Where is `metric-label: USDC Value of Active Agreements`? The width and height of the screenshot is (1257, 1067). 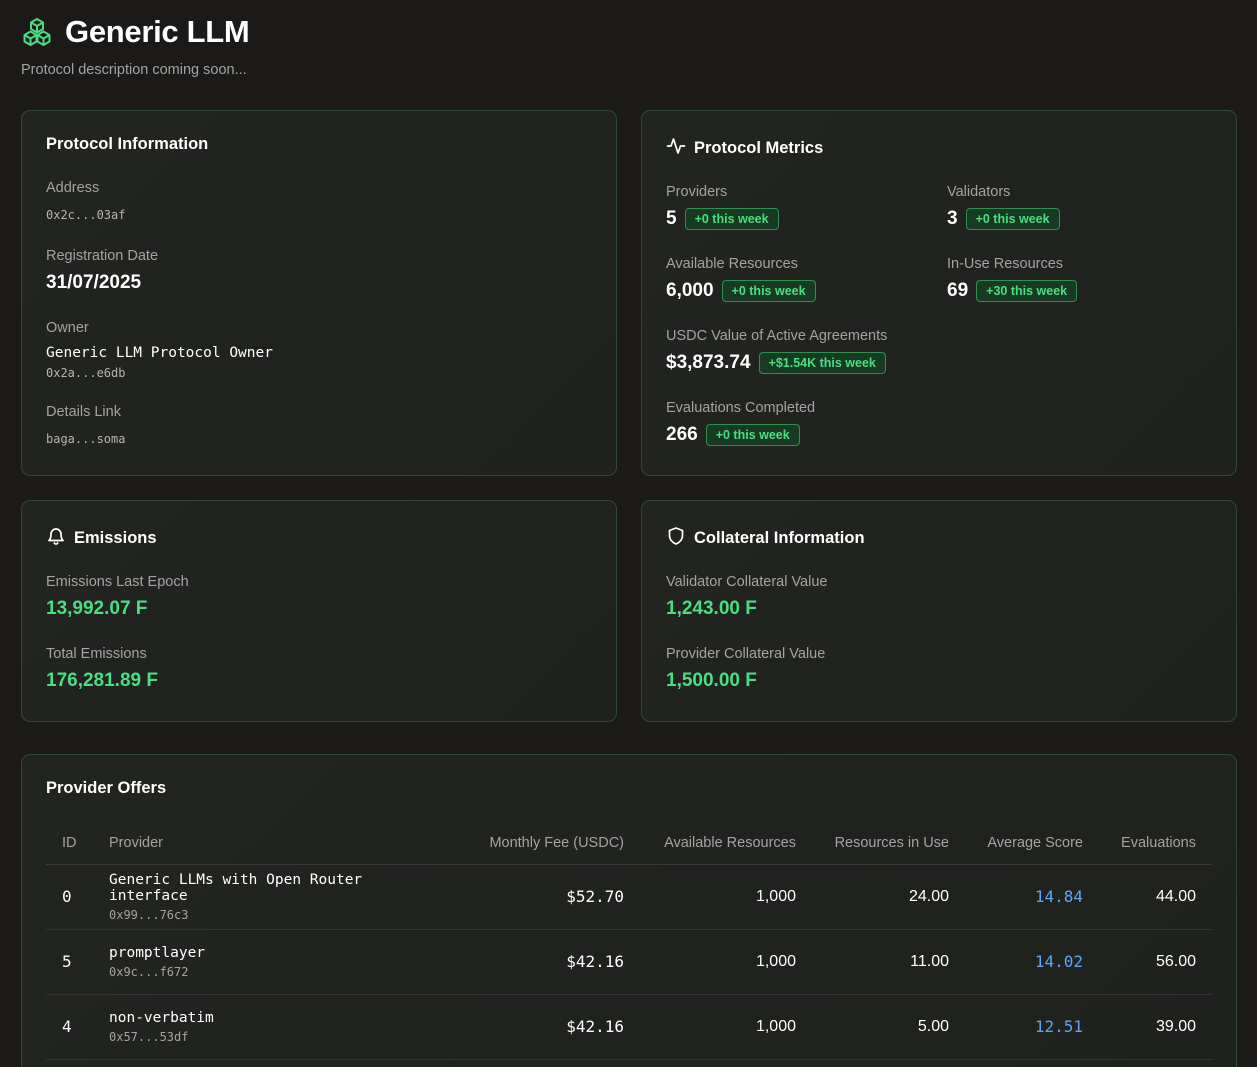 metric-label: USDC Value of Active Agreements is located at coordinates (777, 336).